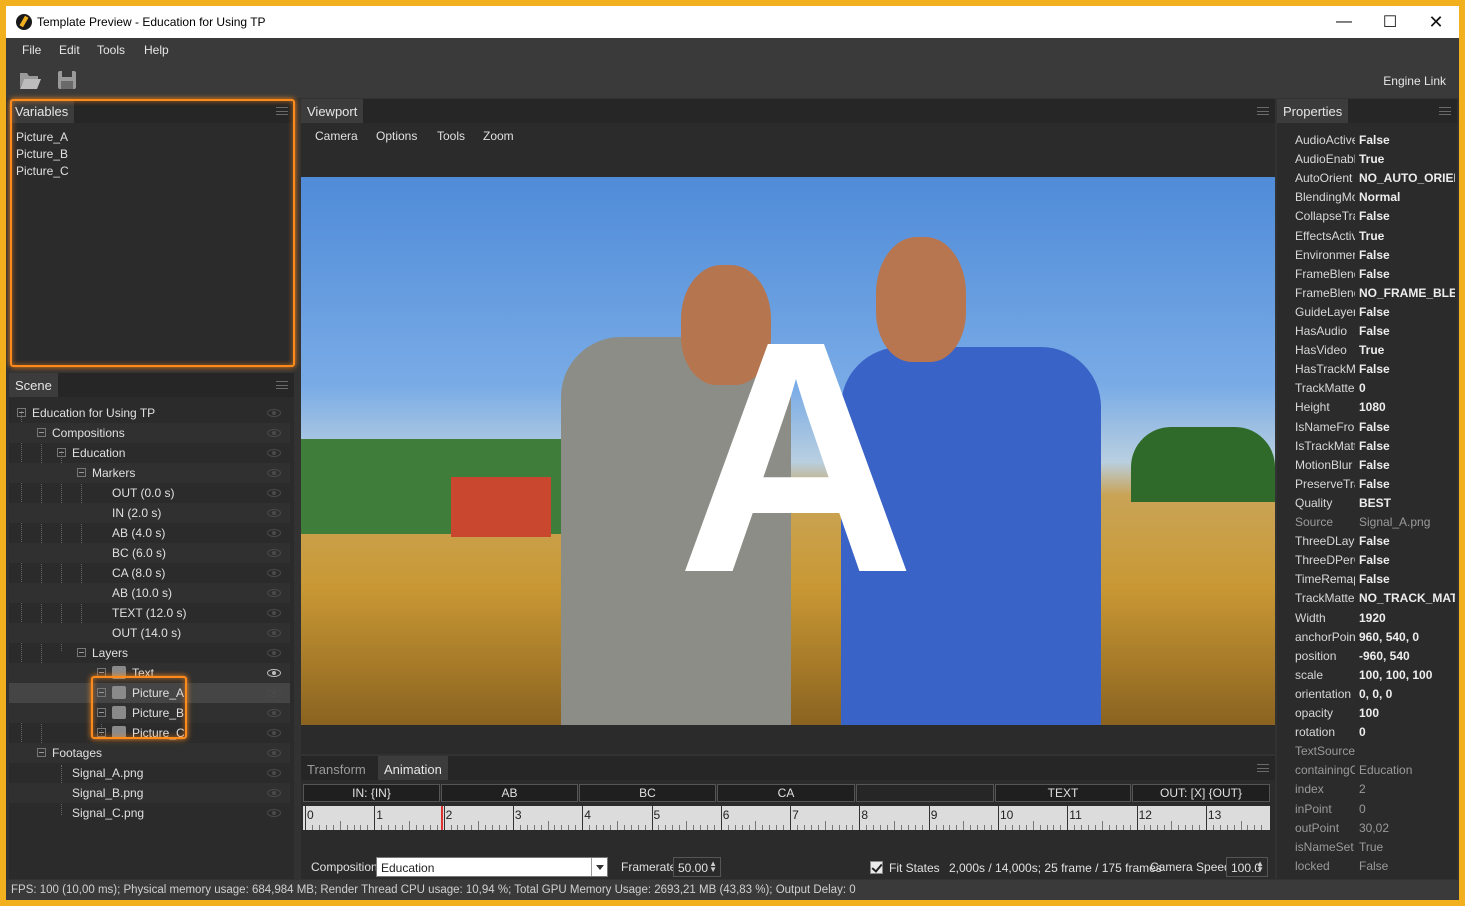  I want to click on property-row: AudioActive False, so click(1367, 140).